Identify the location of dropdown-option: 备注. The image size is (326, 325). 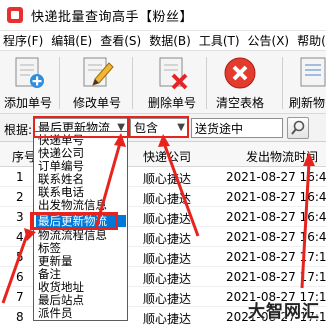
(81, 274).